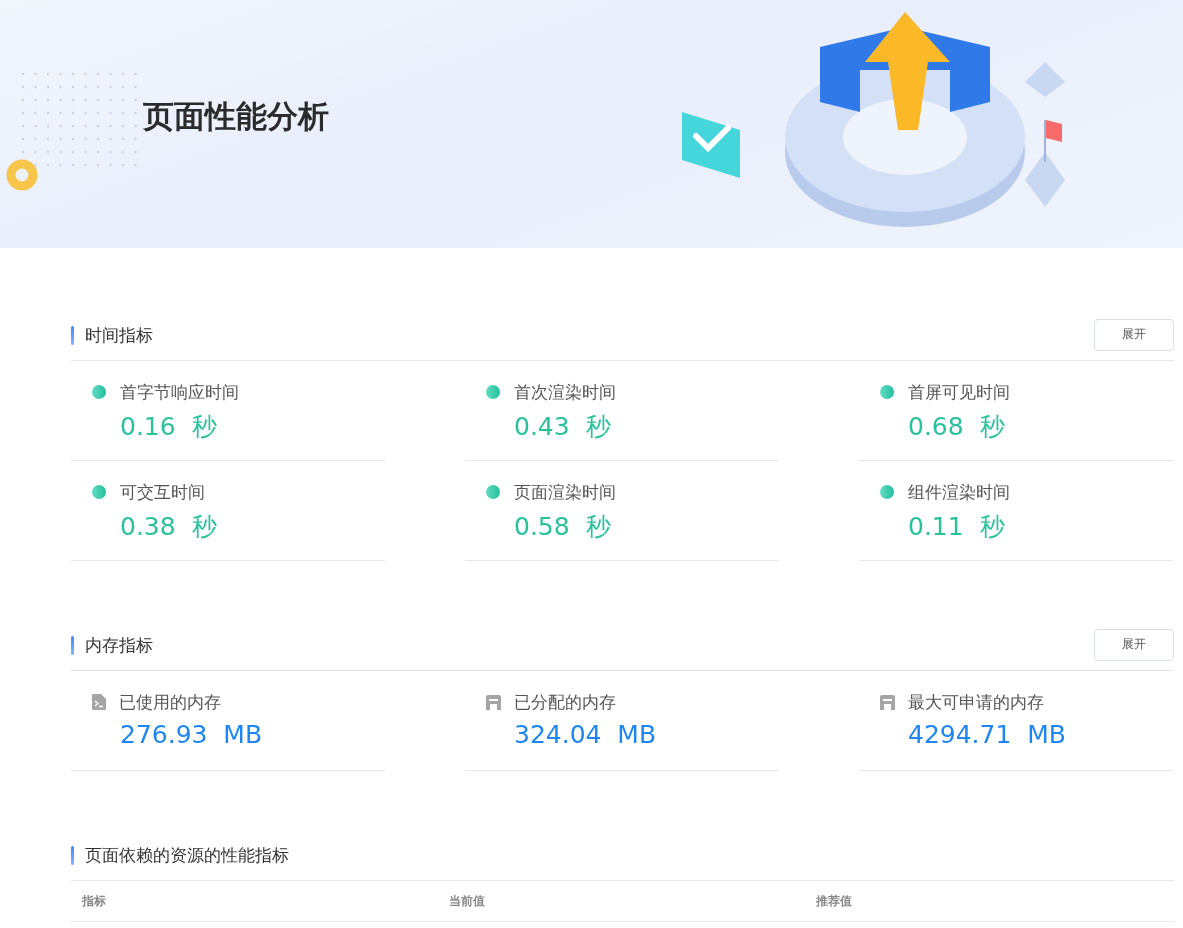  I want to click on metric-label: 已使用的内存, so click(170, 702).